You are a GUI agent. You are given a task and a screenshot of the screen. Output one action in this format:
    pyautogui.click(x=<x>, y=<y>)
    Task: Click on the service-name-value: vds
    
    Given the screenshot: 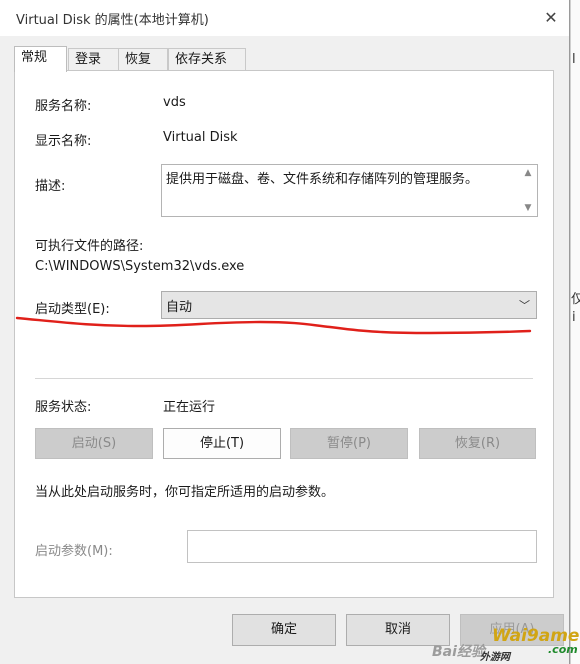 What is the action you would take?
    pyautogui.click(x=174, y=102)
    